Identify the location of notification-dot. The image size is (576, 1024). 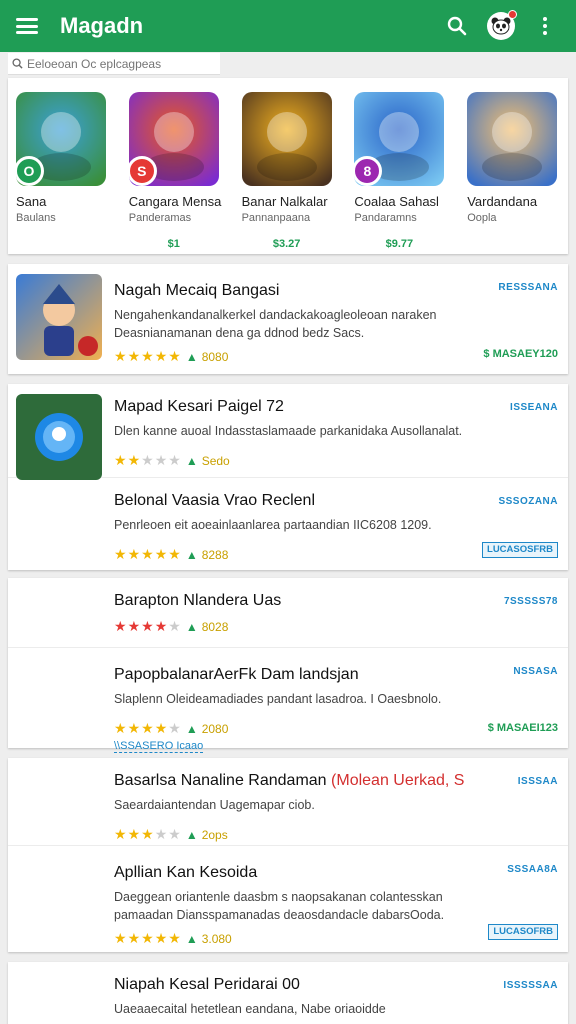
(512, 14).